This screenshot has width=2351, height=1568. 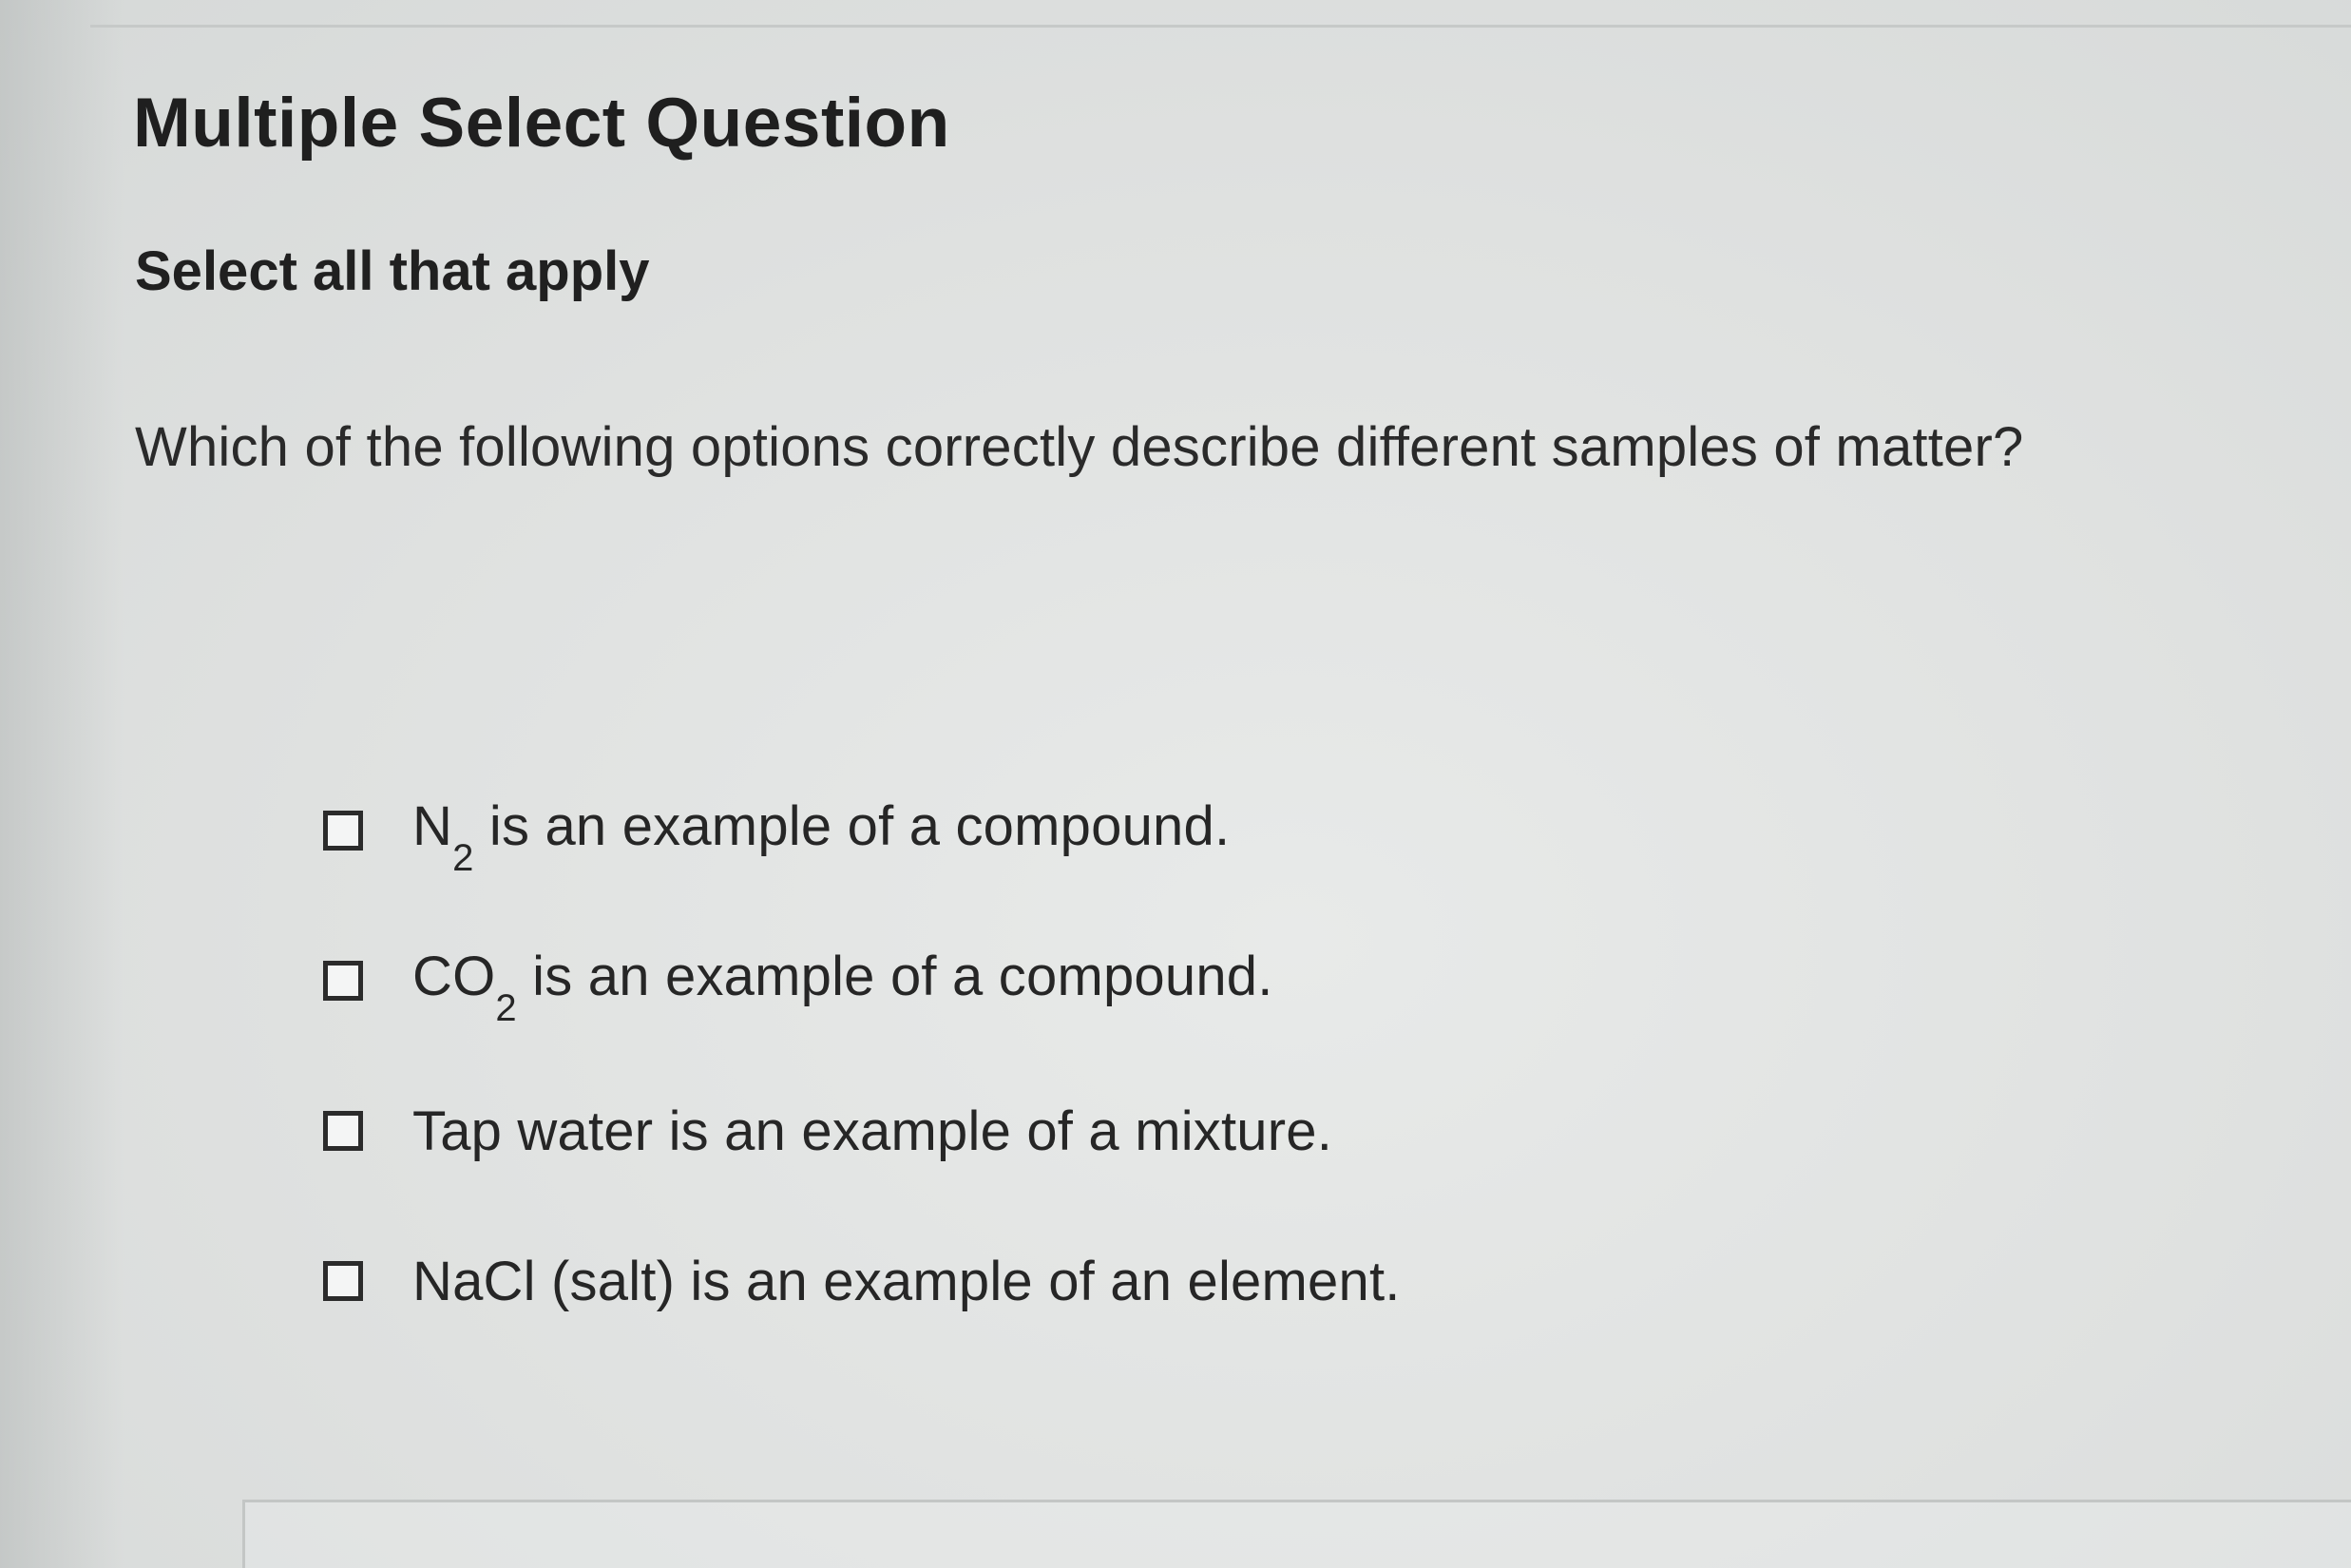 What do you see at coordinates (907, 1281) in the screenshot?
I see `answer-option-label: NaCl (salt) is an example of an element.` at bounding box center [907, 1281].